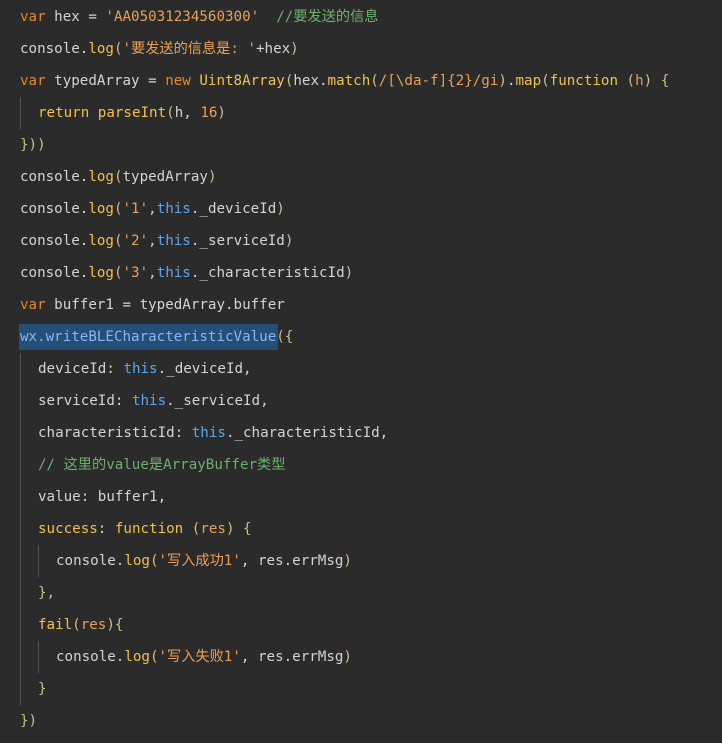 The width and height of the screenshot is (722, 743). I want to click on code-token: '写入成功1', so click(199, 561).